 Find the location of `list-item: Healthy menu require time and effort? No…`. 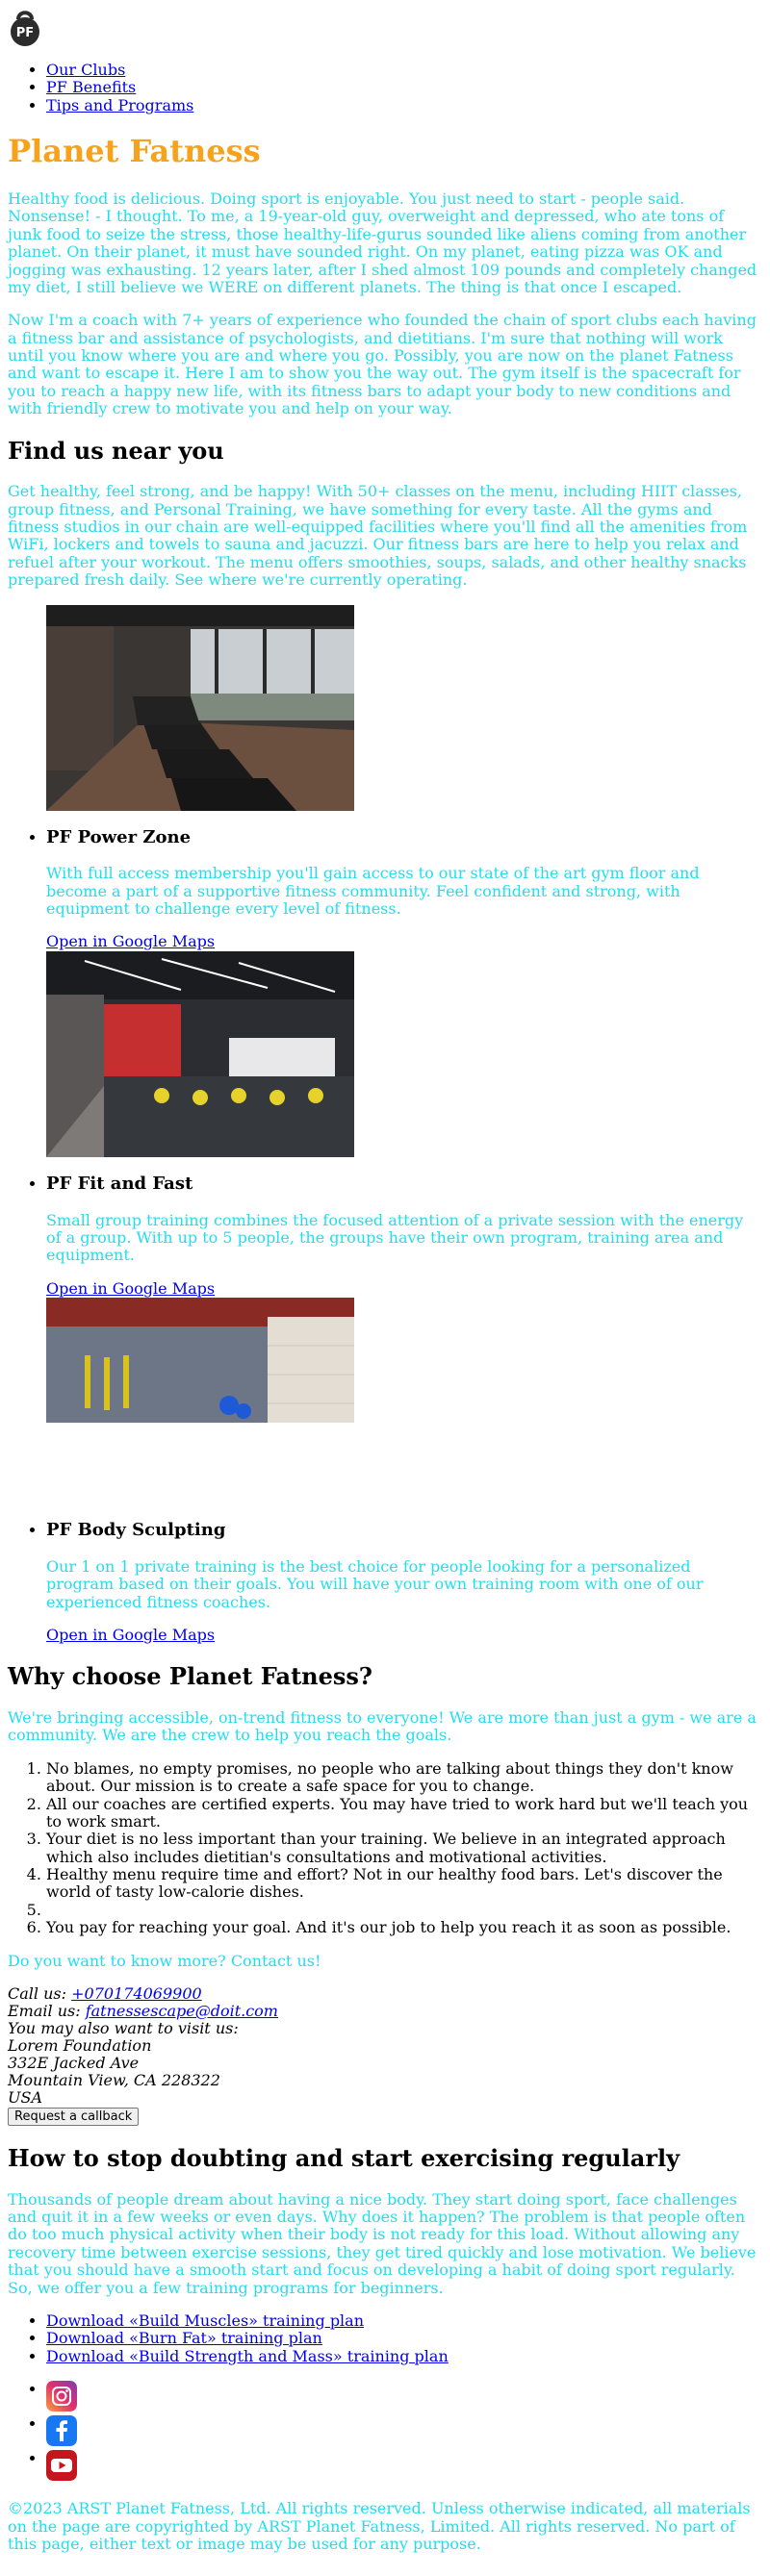

list-item: Healthy menu require time and effort? No… is located at coordinates (404, 1884).